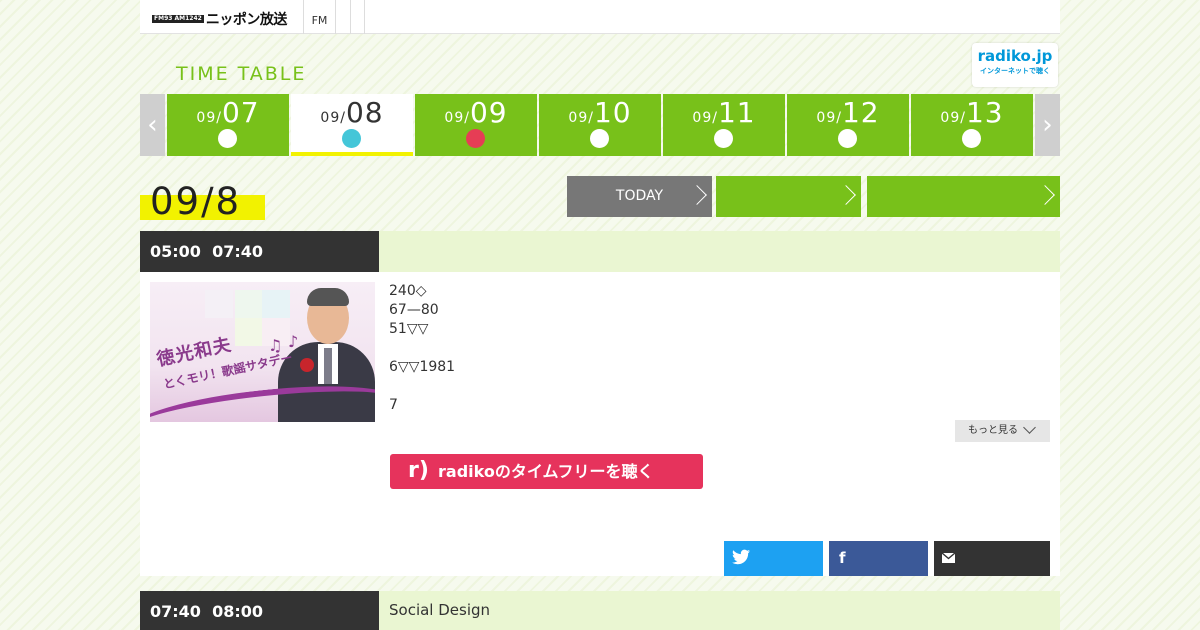 The width and height of the screenshot is (1200, 630). I want to click on date-tab-12: 09/12, so click(848, 125).